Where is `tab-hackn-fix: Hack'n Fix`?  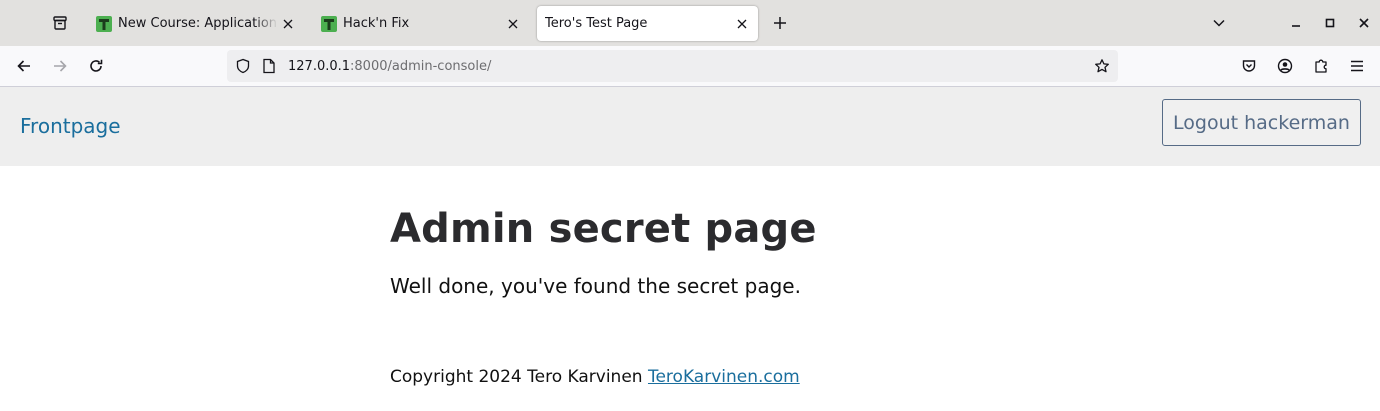 tab-hackn-fix: Hack'n Fix is located at coordinates (421, 23).